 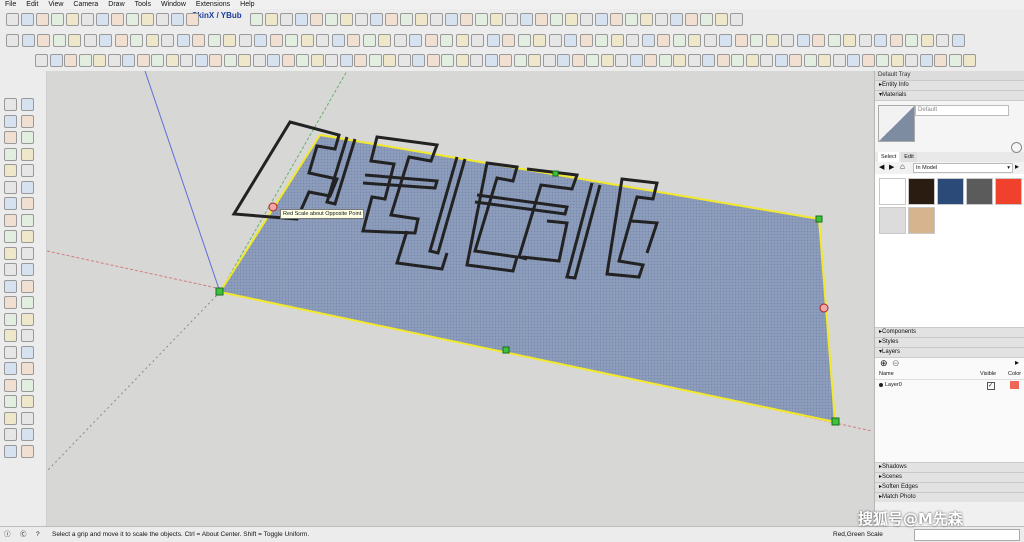 What do you see at coordinates (896, 123) in the screenshot?
I see `material-preview` at bounding box center [896, 123].